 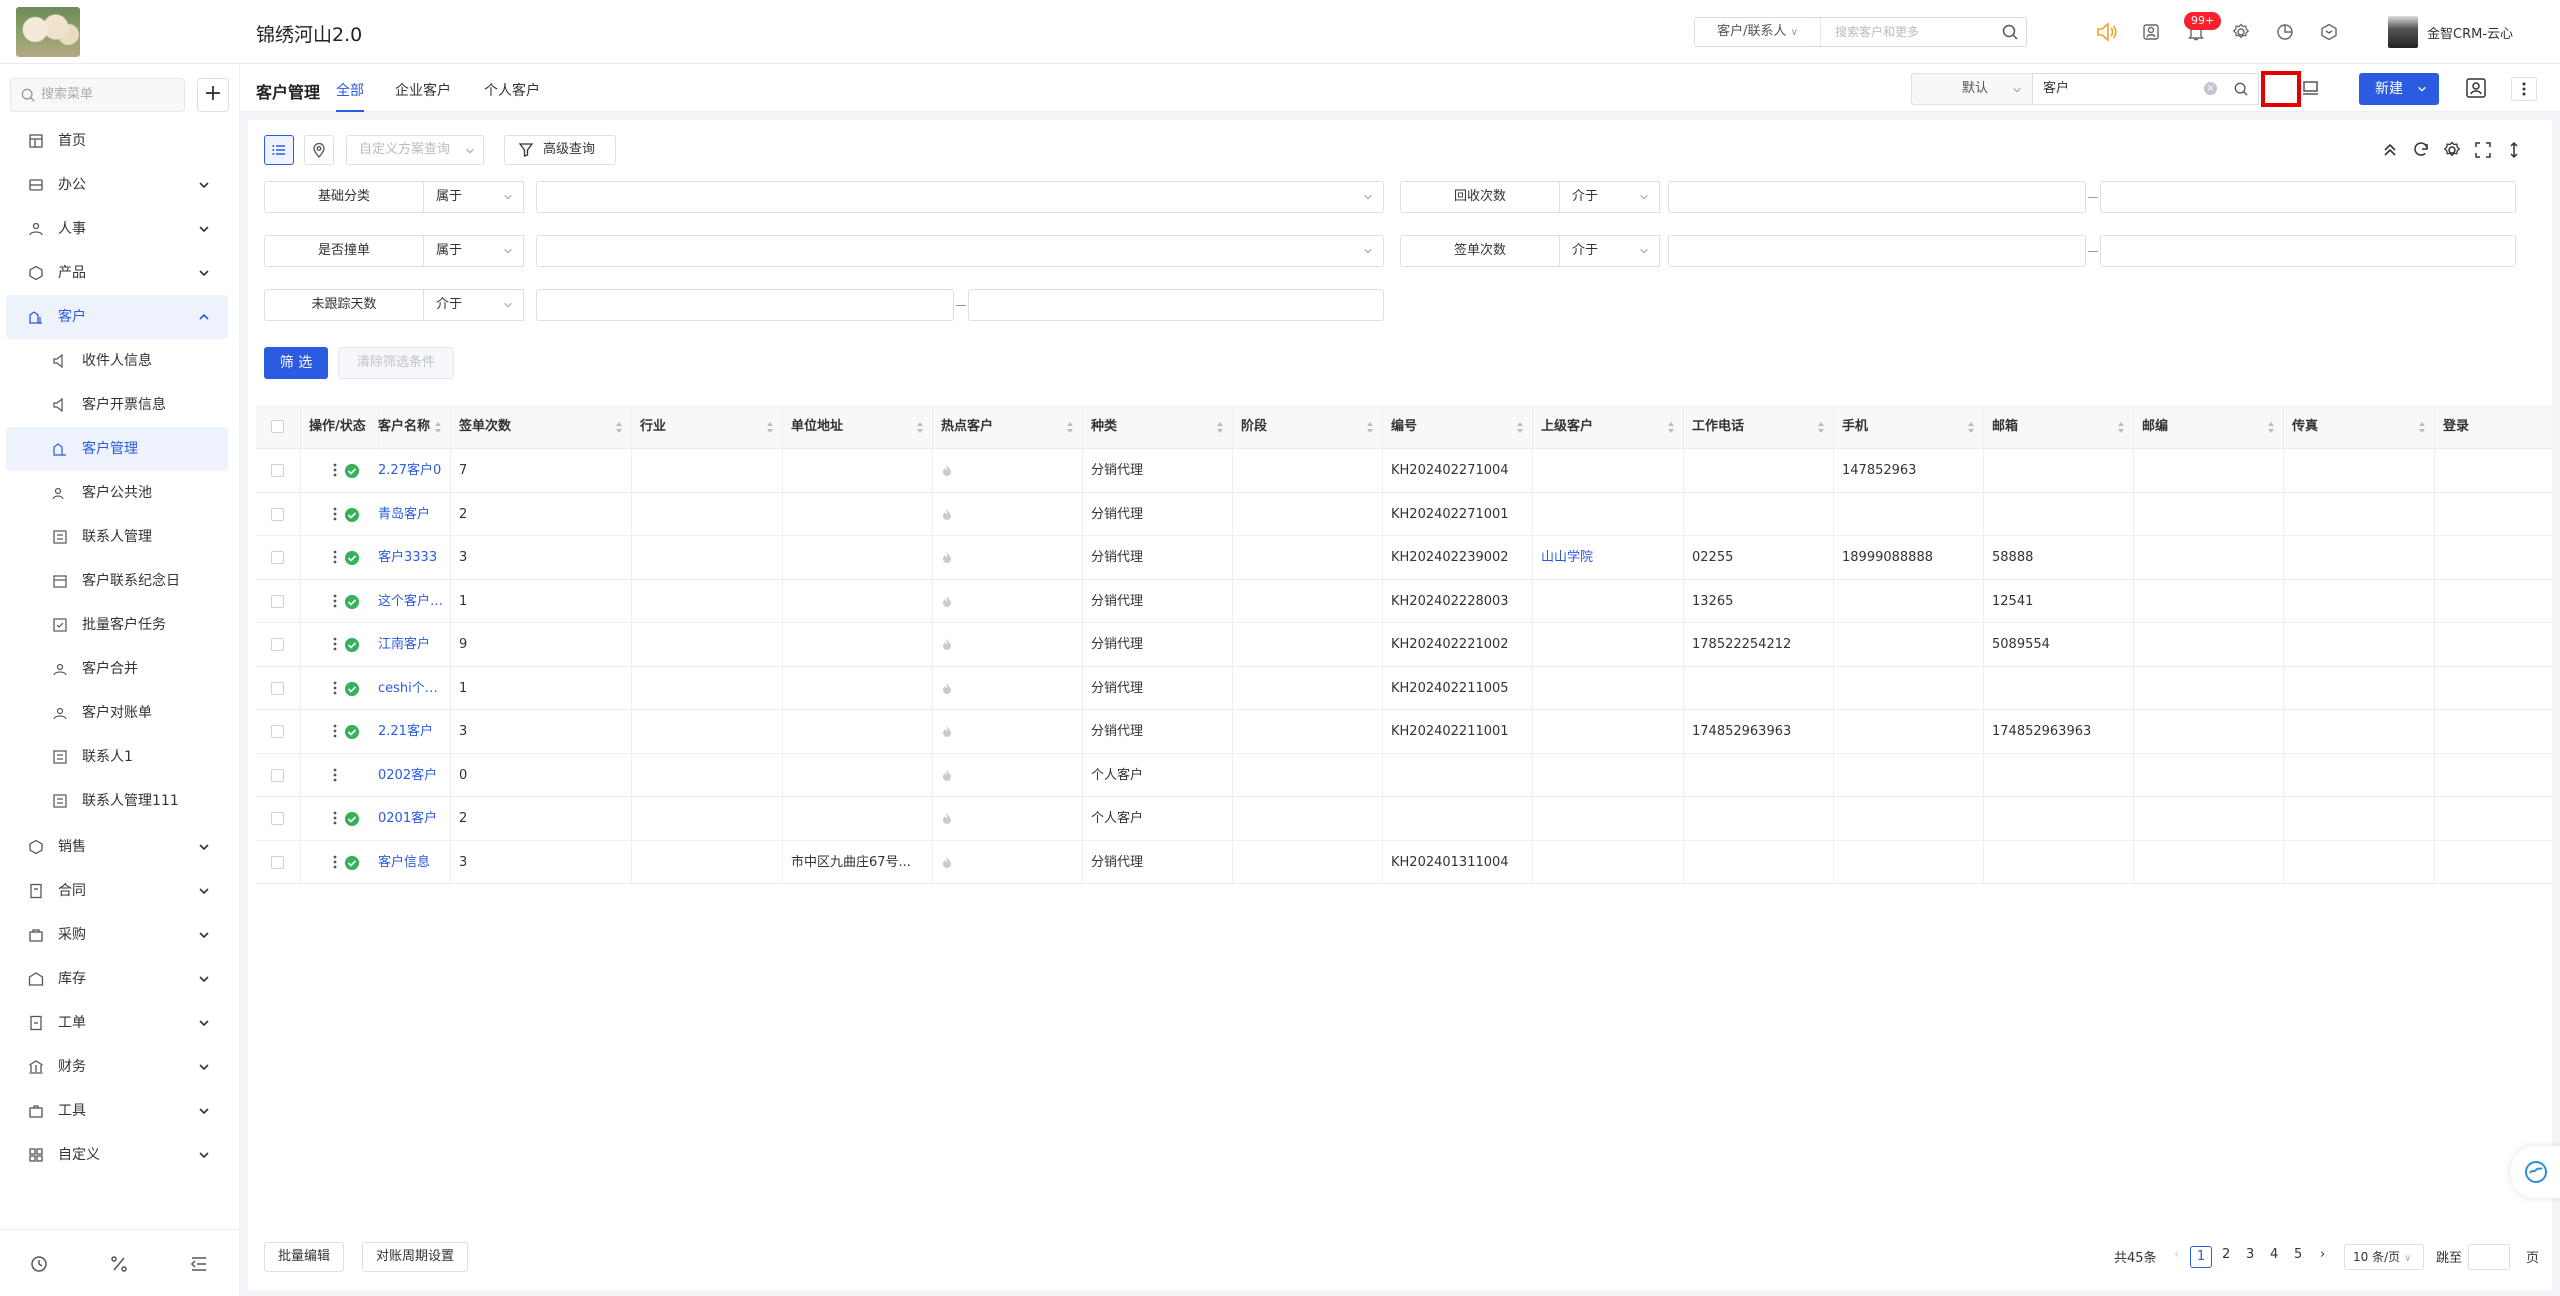 What do you see at coordinates (2322, 1254) in the screenshot?
I see `next-page-icon: ›` at bounding box center [2322, 1254].